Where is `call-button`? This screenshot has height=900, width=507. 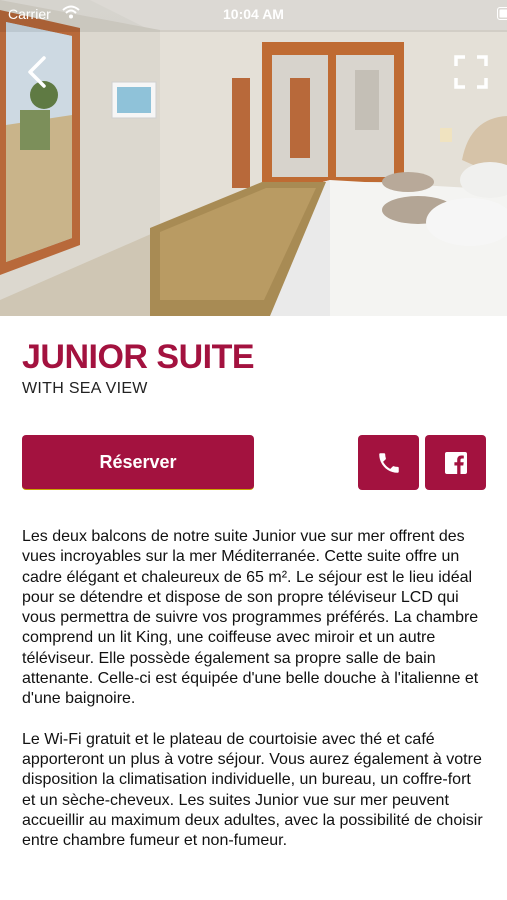 call-button is located at coordinates (388, 462).